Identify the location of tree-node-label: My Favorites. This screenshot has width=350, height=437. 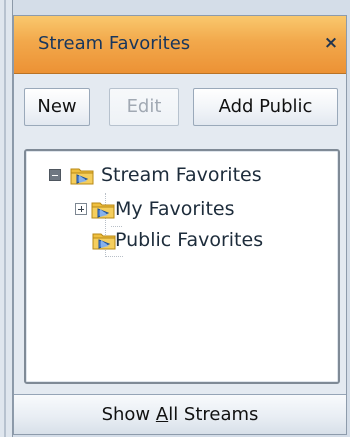
(175, 209).